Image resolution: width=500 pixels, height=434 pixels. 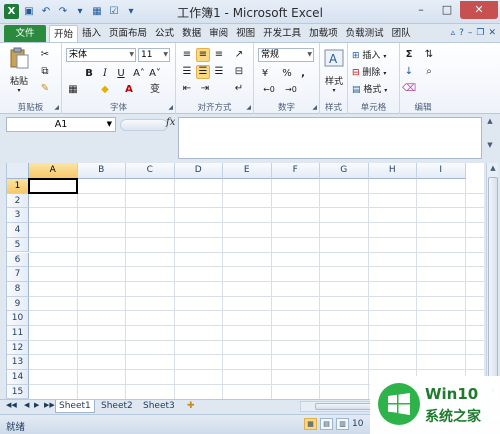 What do you see at coordinates (18, 304) in the screenshot?
I see `row-header: 9` at bounding box center [18, 304].